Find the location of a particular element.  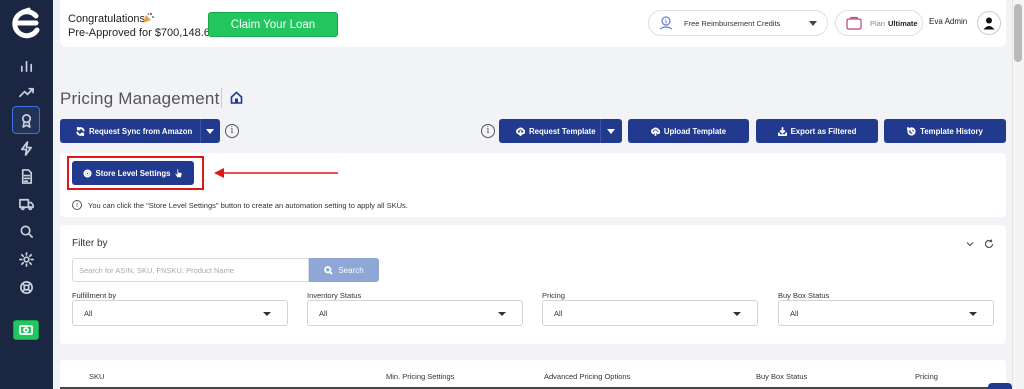

pointer-arrow is located at coordinates (276, 173).